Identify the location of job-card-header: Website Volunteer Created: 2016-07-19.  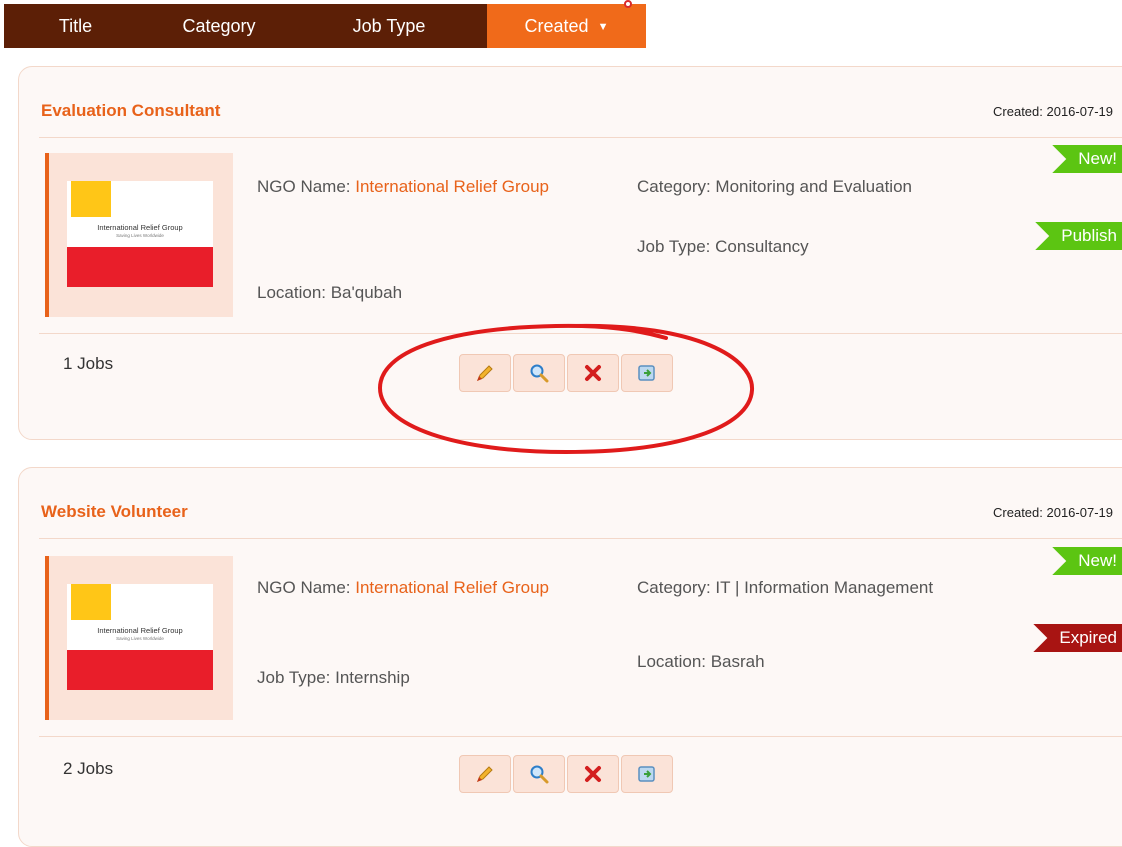
(580, 503).